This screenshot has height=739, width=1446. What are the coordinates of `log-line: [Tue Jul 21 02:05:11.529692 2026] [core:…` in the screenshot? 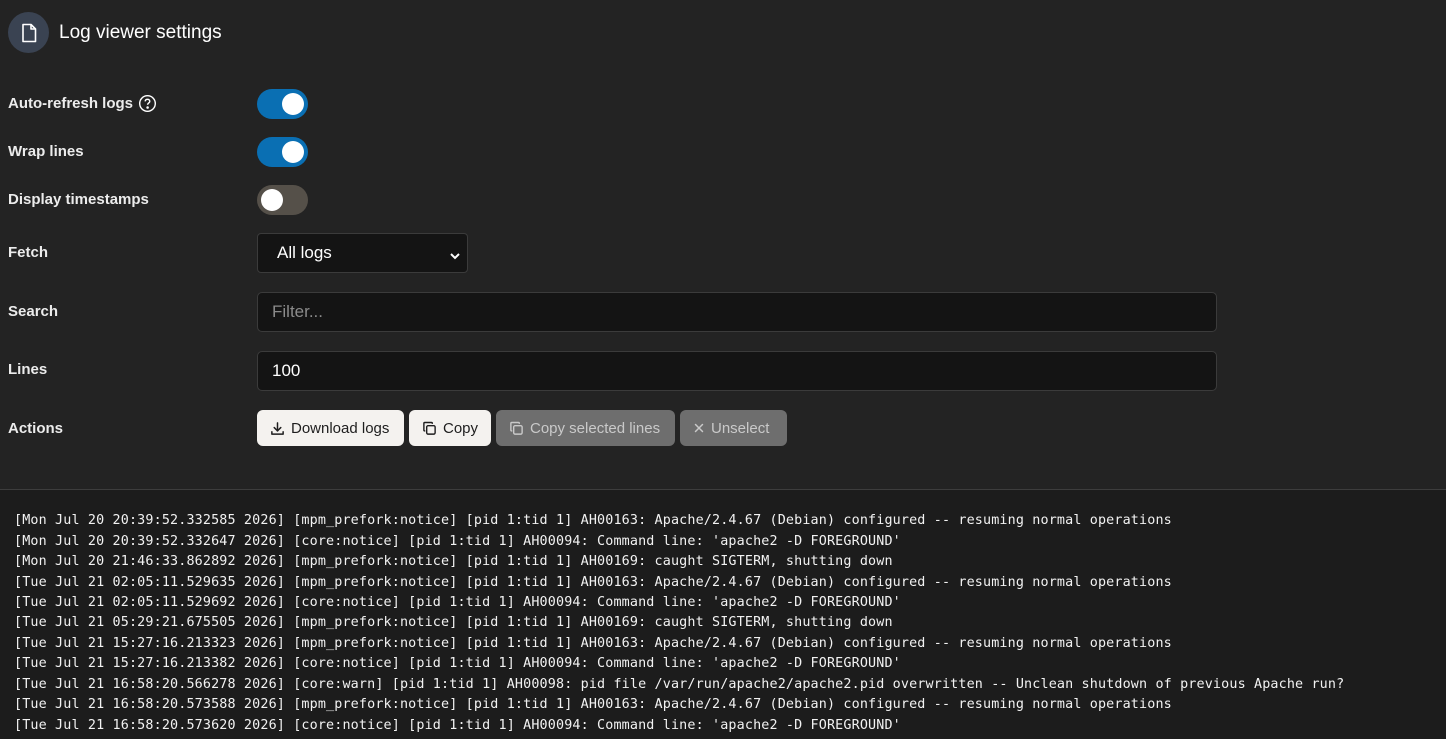 It's located at (457, 602).